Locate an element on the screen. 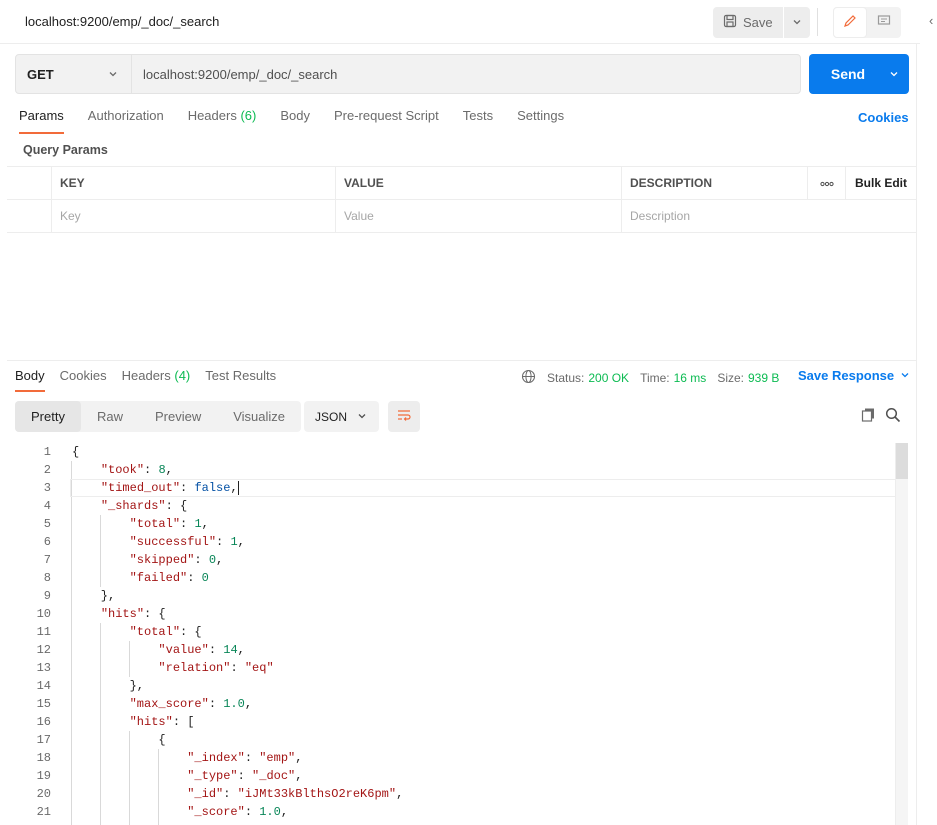 The height and width of the screenshot is (825, 937). line-number: 17 is located at coordinates (43, 740).